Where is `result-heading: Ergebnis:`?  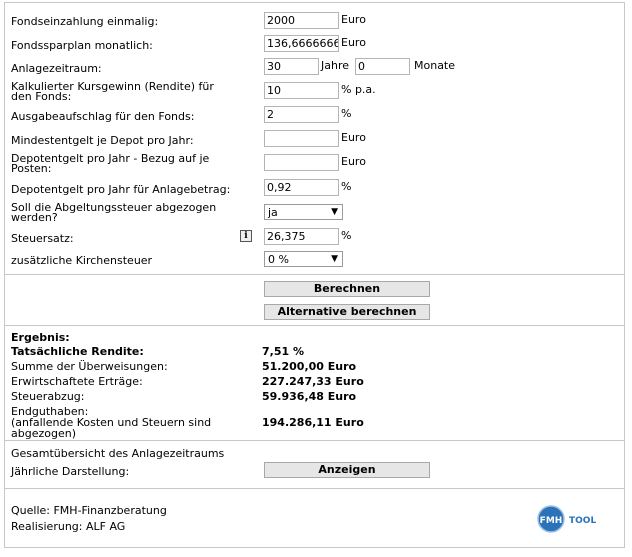 result-heading: Ergebnis: is located at coordinates (40, 337).